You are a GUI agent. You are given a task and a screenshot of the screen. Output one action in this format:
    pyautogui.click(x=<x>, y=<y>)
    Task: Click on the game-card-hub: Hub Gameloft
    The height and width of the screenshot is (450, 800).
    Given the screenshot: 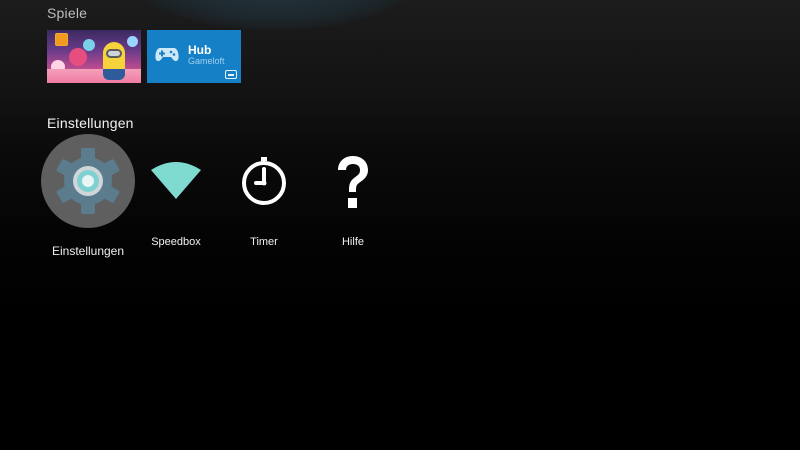 What is the action you would take?
    pyautogui.click(x=194, y=56)
    